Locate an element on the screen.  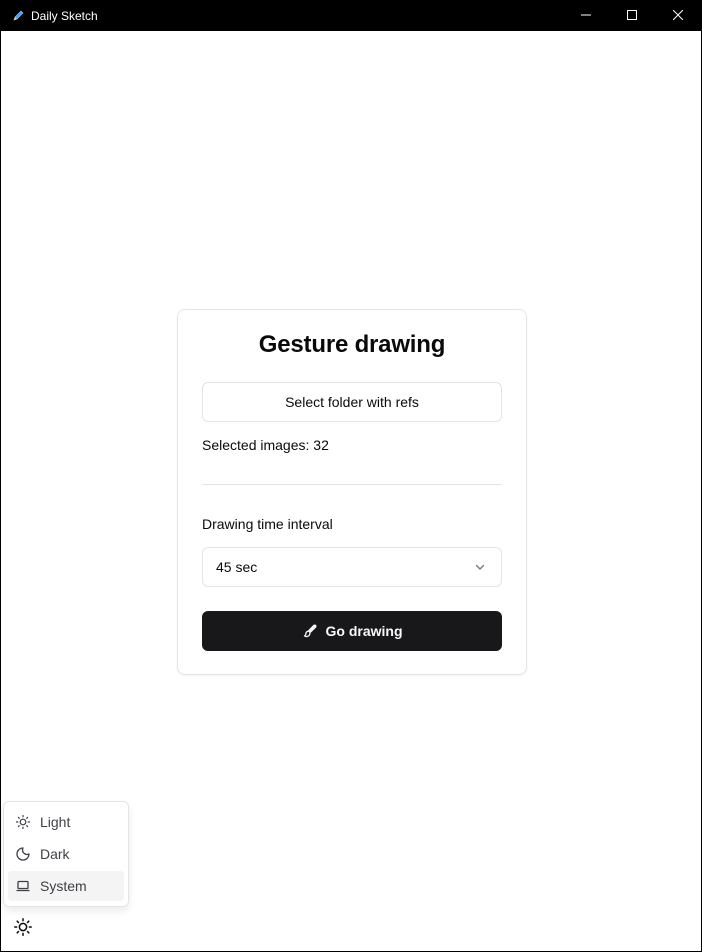
minimize-icon is located at coordinates (586, 16).